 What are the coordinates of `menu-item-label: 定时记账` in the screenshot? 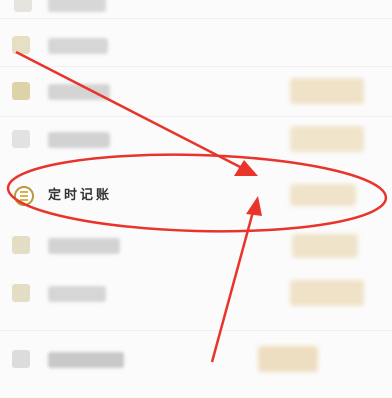 It's located at (80, 195).